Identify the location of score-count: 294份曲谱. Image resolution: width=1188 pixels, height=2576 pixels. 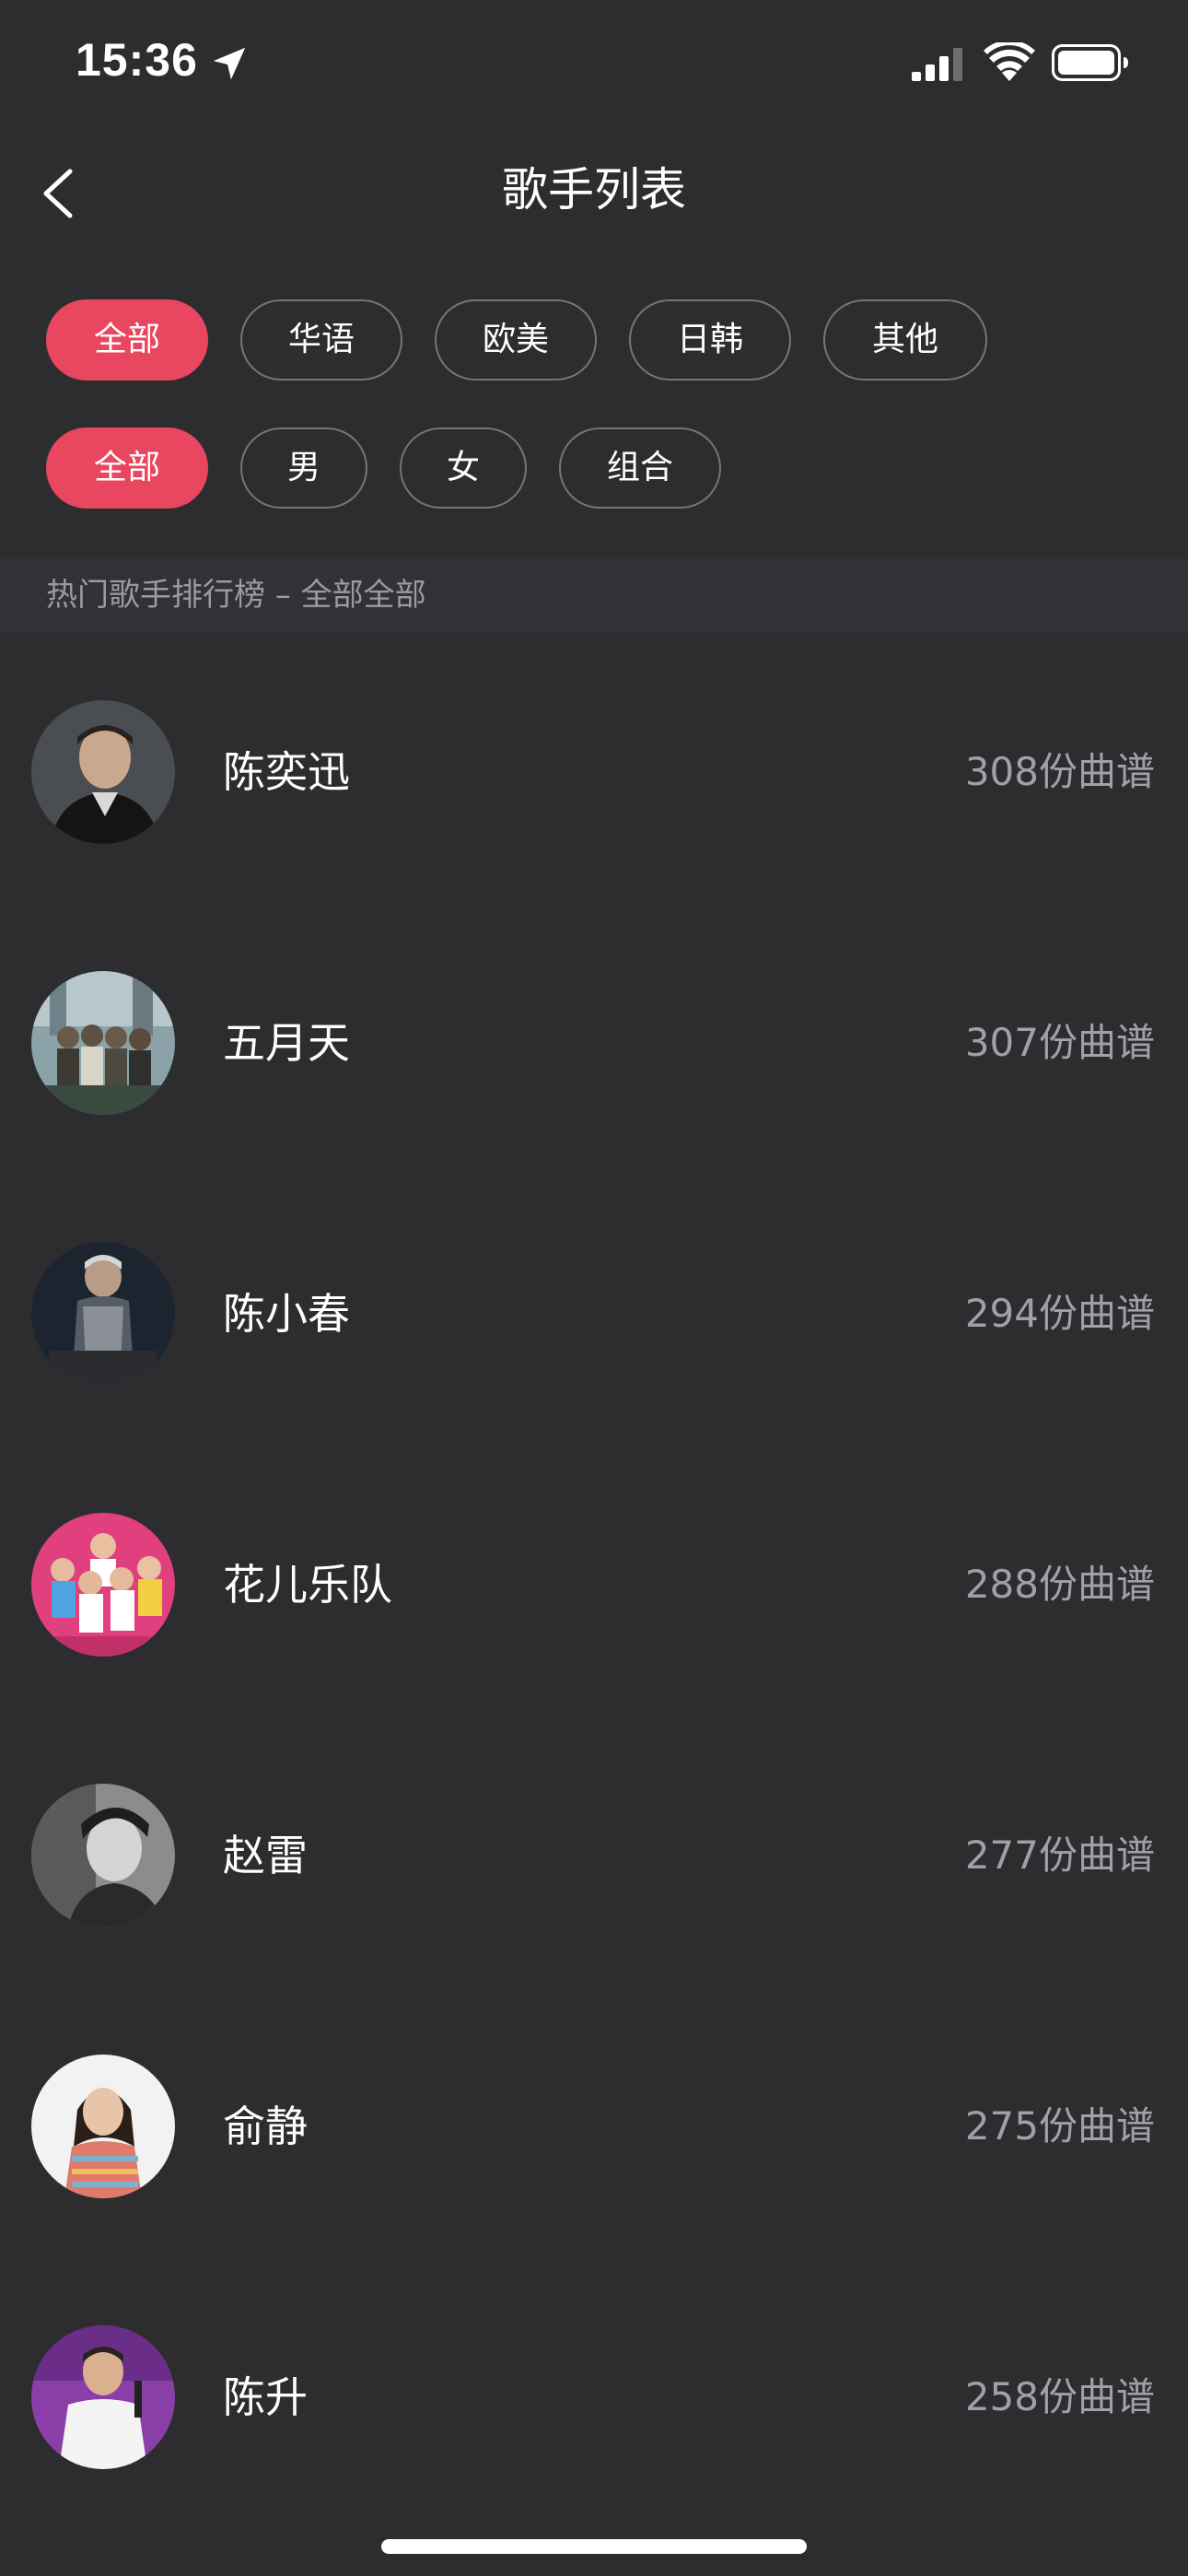
(1060, 1313).